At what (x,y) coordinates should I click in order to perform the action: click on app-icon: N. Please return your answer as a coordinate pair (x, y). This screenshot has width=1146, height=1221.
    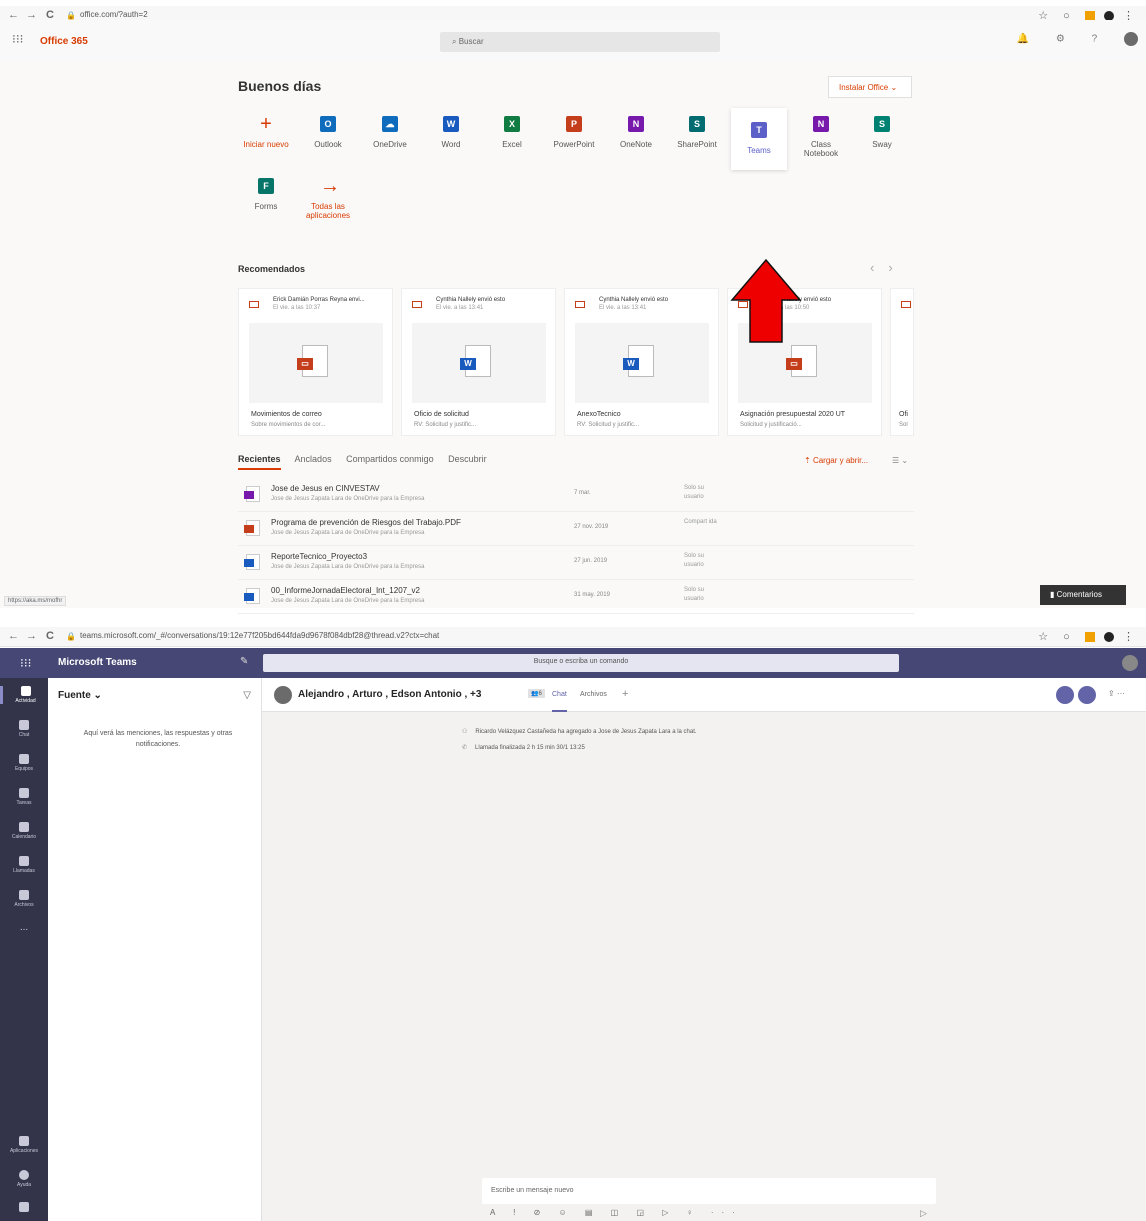
    Looking at the image, I should click on (636, 124).